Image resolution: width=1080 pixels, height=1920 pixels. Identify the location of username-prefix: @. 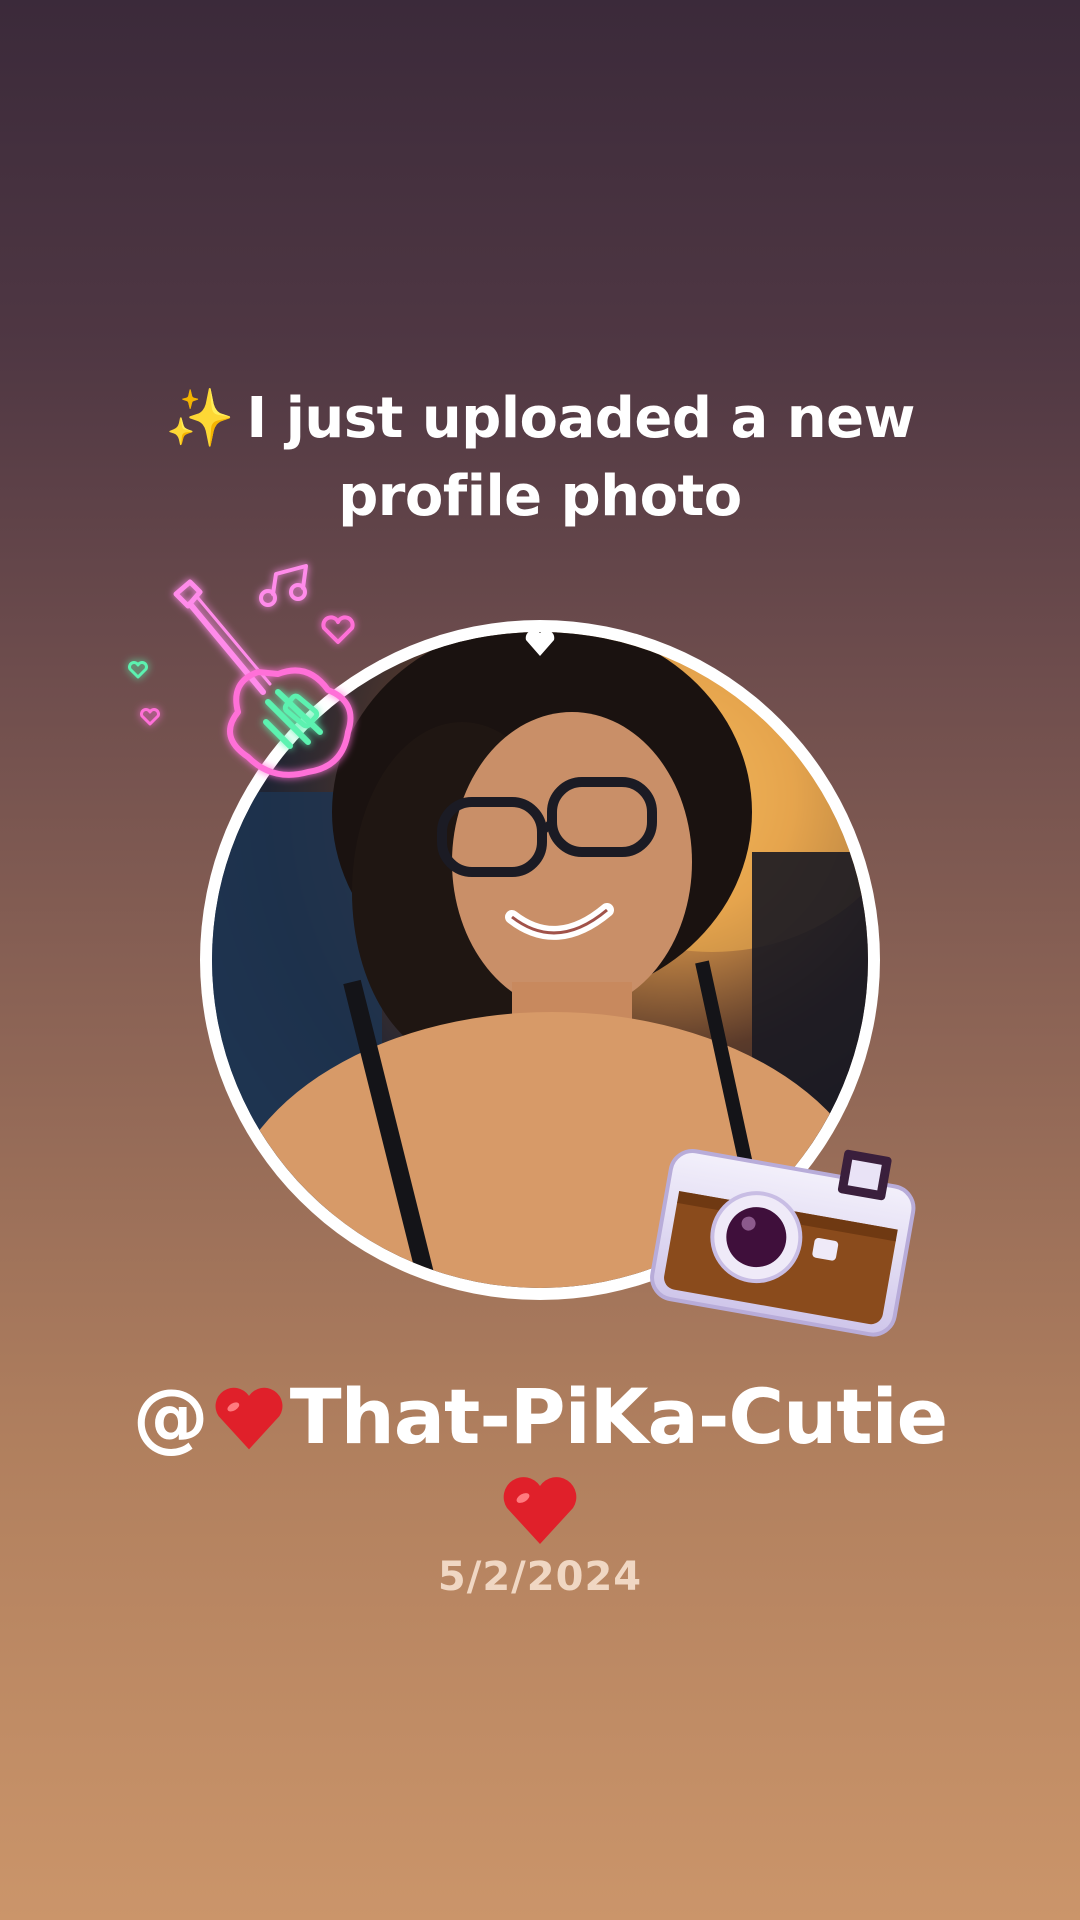
(170, 1416).